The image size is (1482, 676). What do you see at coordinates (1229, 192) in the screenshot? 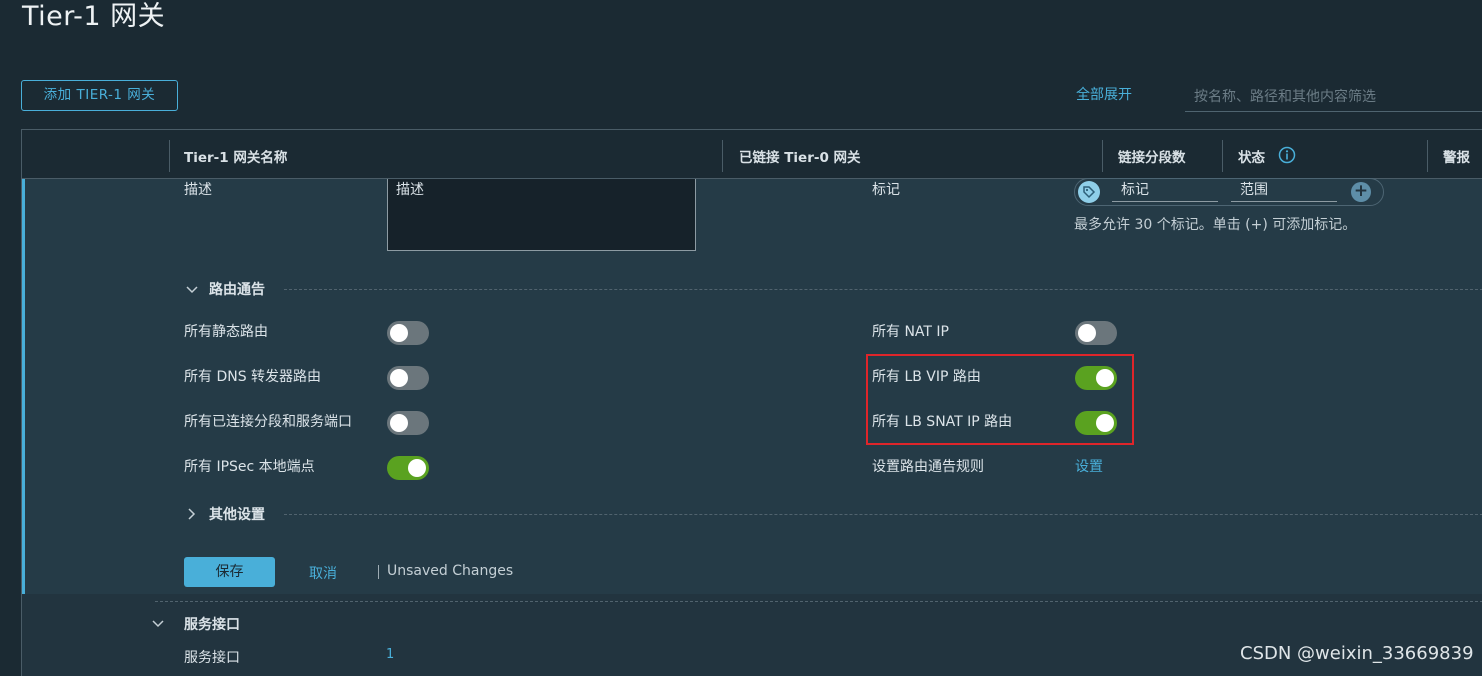
I see `tag-editor: 标记 范围 +` at bounding box center [1229, 192].